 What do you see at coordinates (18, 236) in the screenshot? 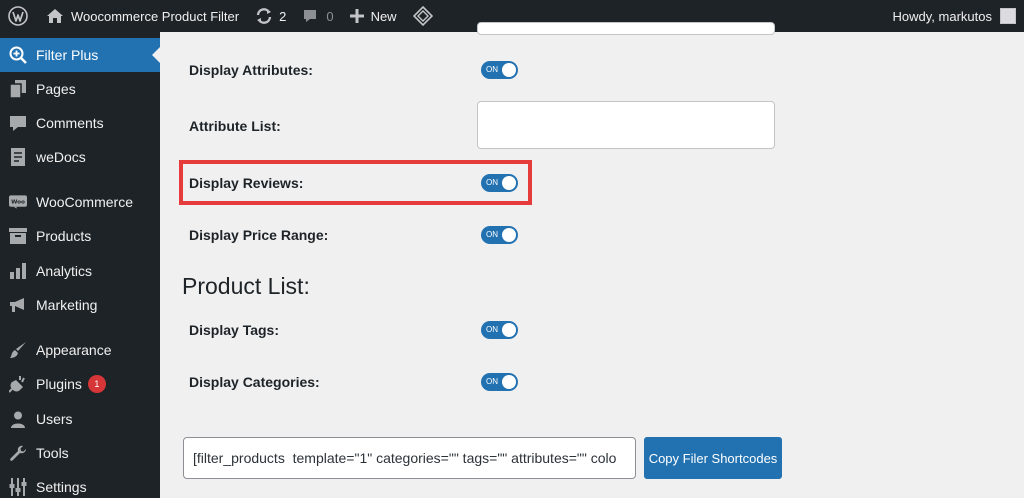
I see `archive-icon` at bounding box center [18, 236].